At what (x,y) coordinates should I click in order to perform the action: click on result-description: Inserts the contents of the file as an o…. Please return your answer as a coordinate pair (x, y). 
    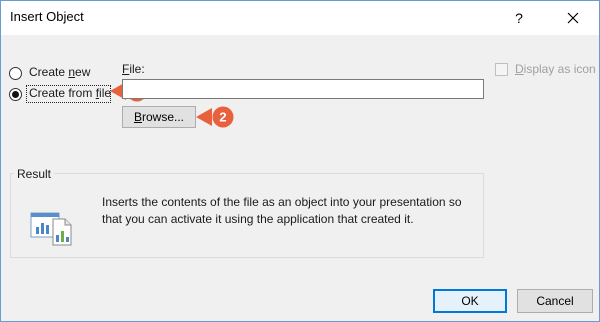
    Looking at the image, I should click on (282, 210).